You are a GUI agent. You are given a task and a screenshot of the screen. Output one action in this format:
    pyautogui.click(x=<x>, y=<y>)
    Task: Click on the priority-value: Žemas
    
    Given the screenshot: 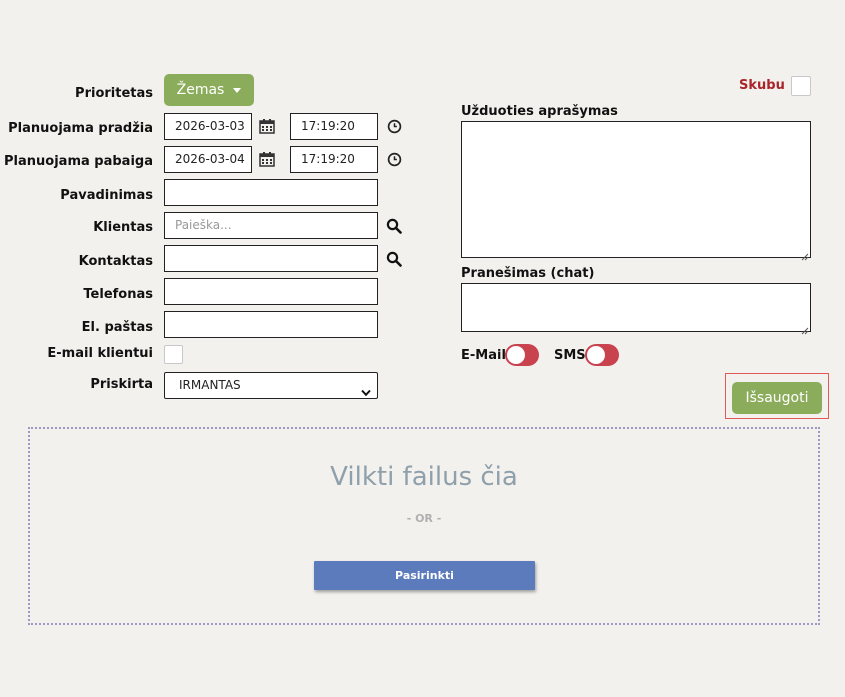 What is the action you would take?
    pyautogui.click(x=200, y=90)
    